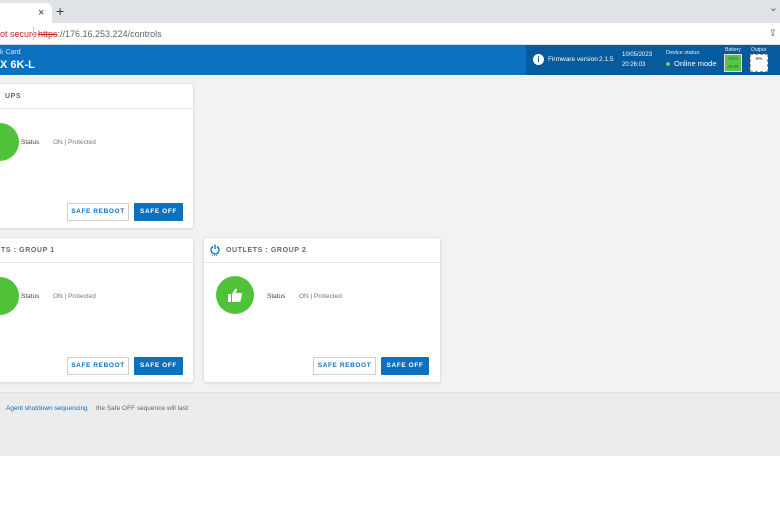 The height and width of the screenshot is (516, 780). Describe the element at coordinates (733, 63) in the screenshot. I see `battery-indicator: 93% 49:25` at that location.